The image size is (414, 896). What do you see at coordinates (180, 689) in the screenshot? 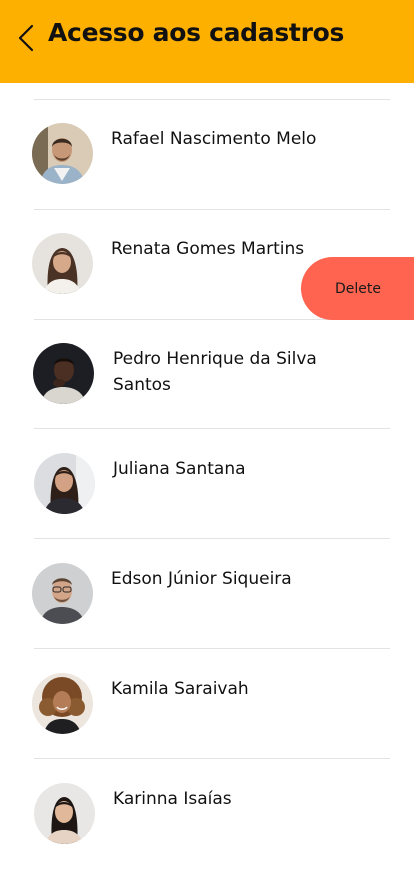
I see `contact-name: Kamila Saraivah` at bounding box center [180, 689].